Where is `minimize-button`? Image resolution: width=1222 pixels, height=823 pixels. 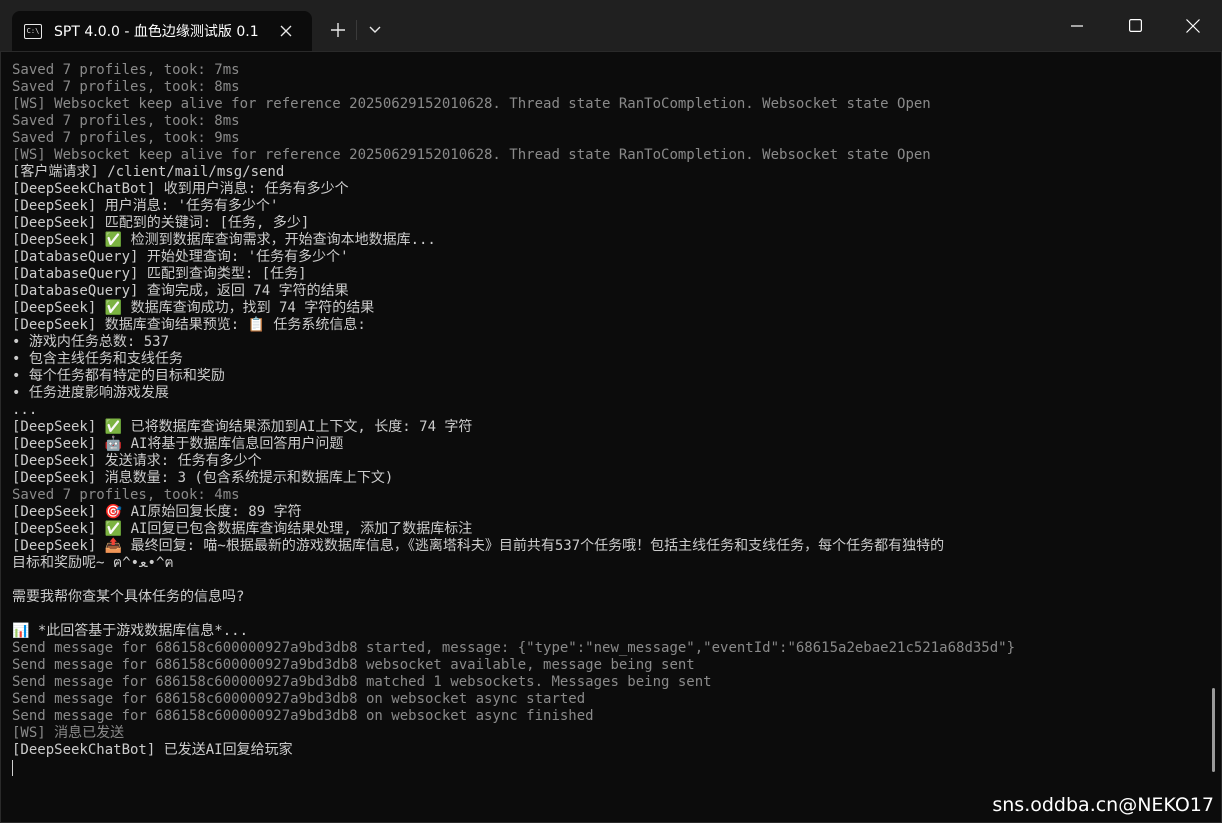 minimize-button is located at coordinates (1077, 25).